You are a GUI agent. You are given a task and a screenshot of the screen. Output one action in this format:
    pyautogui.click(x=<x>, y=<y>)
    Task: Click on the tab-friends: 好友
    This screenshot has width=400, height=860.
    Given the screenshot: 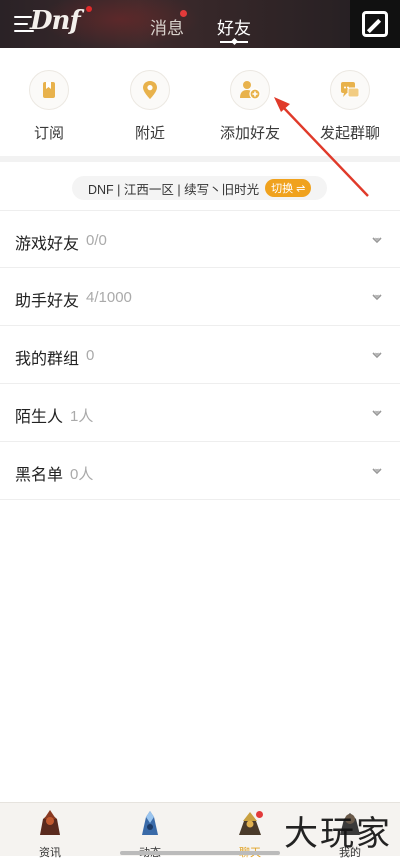 What is the action you would take?
    pyautogui.click(x=234, y=26)
    